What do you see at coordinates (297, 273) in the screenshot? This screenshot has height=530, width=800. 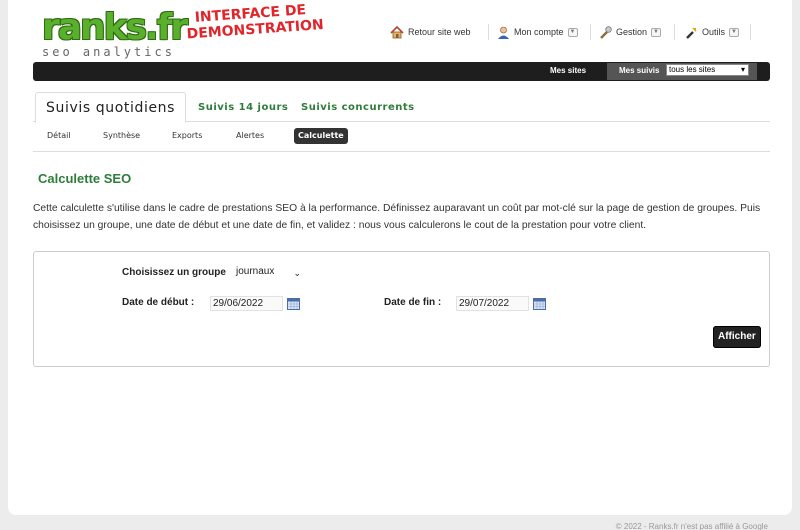 I see `chevron-down-icon: ⌄` at bounding box center [297, 273].